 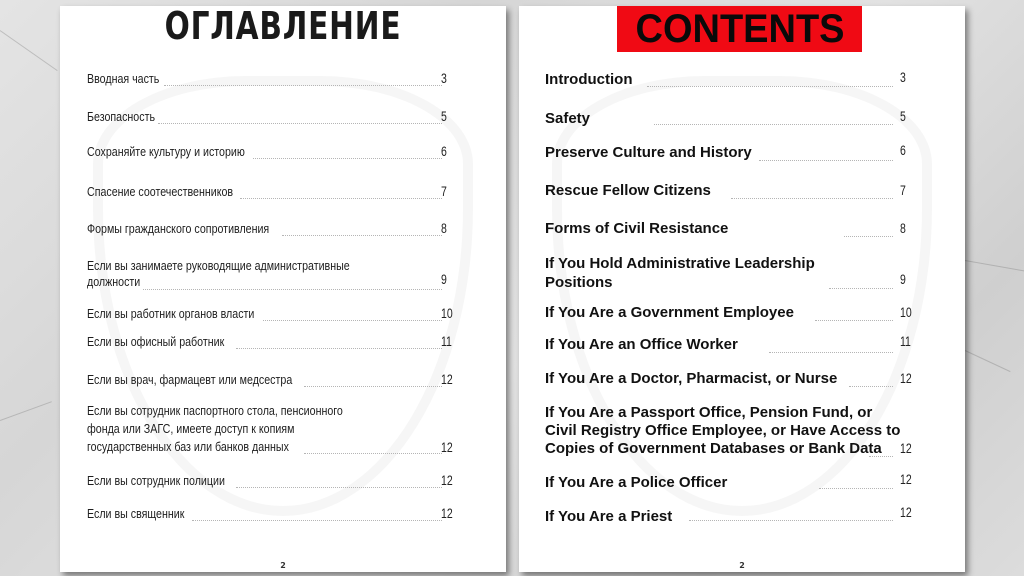 What do you see at coordinates (136, 513) in the screenshot?
I see `toc-entry-label: Если вы священник` at bounding box center [136, 513].